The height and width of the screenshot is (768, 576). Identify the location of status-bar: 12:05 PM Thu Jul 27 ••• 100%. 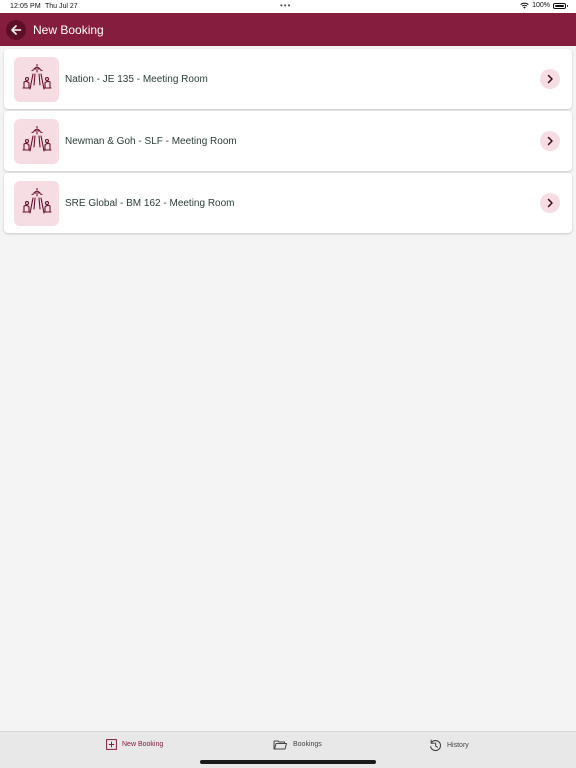
(288, 6).